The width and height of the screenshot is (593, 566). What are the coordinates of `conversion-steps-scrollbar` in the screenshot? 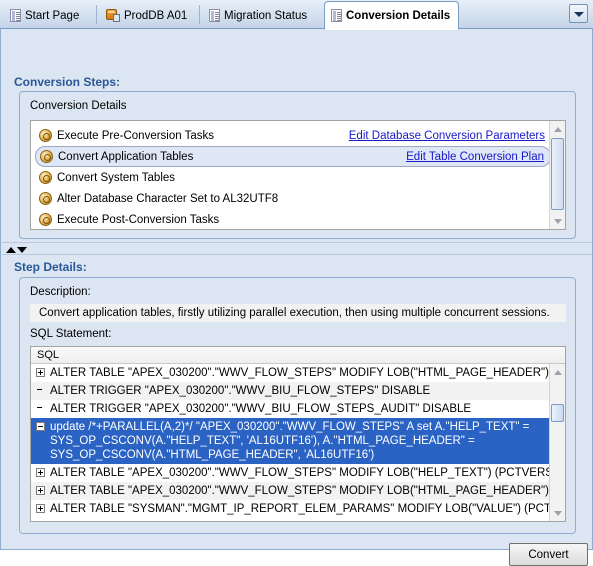 It's located at (557, 175).